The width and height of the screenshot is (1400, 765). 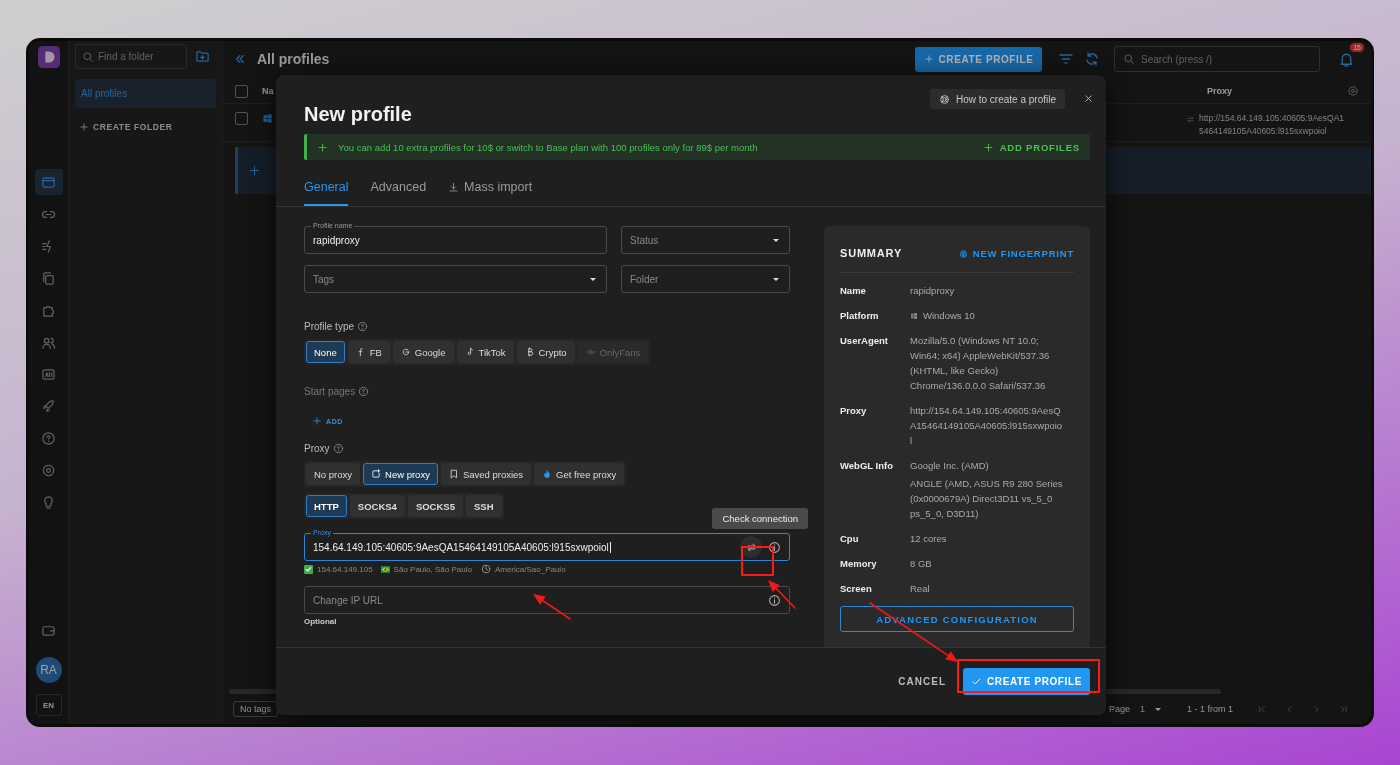 What do you see at coordinates (1088, 98) in the screenshot?
I see `close-icon` at bounding box center [1088, 98].